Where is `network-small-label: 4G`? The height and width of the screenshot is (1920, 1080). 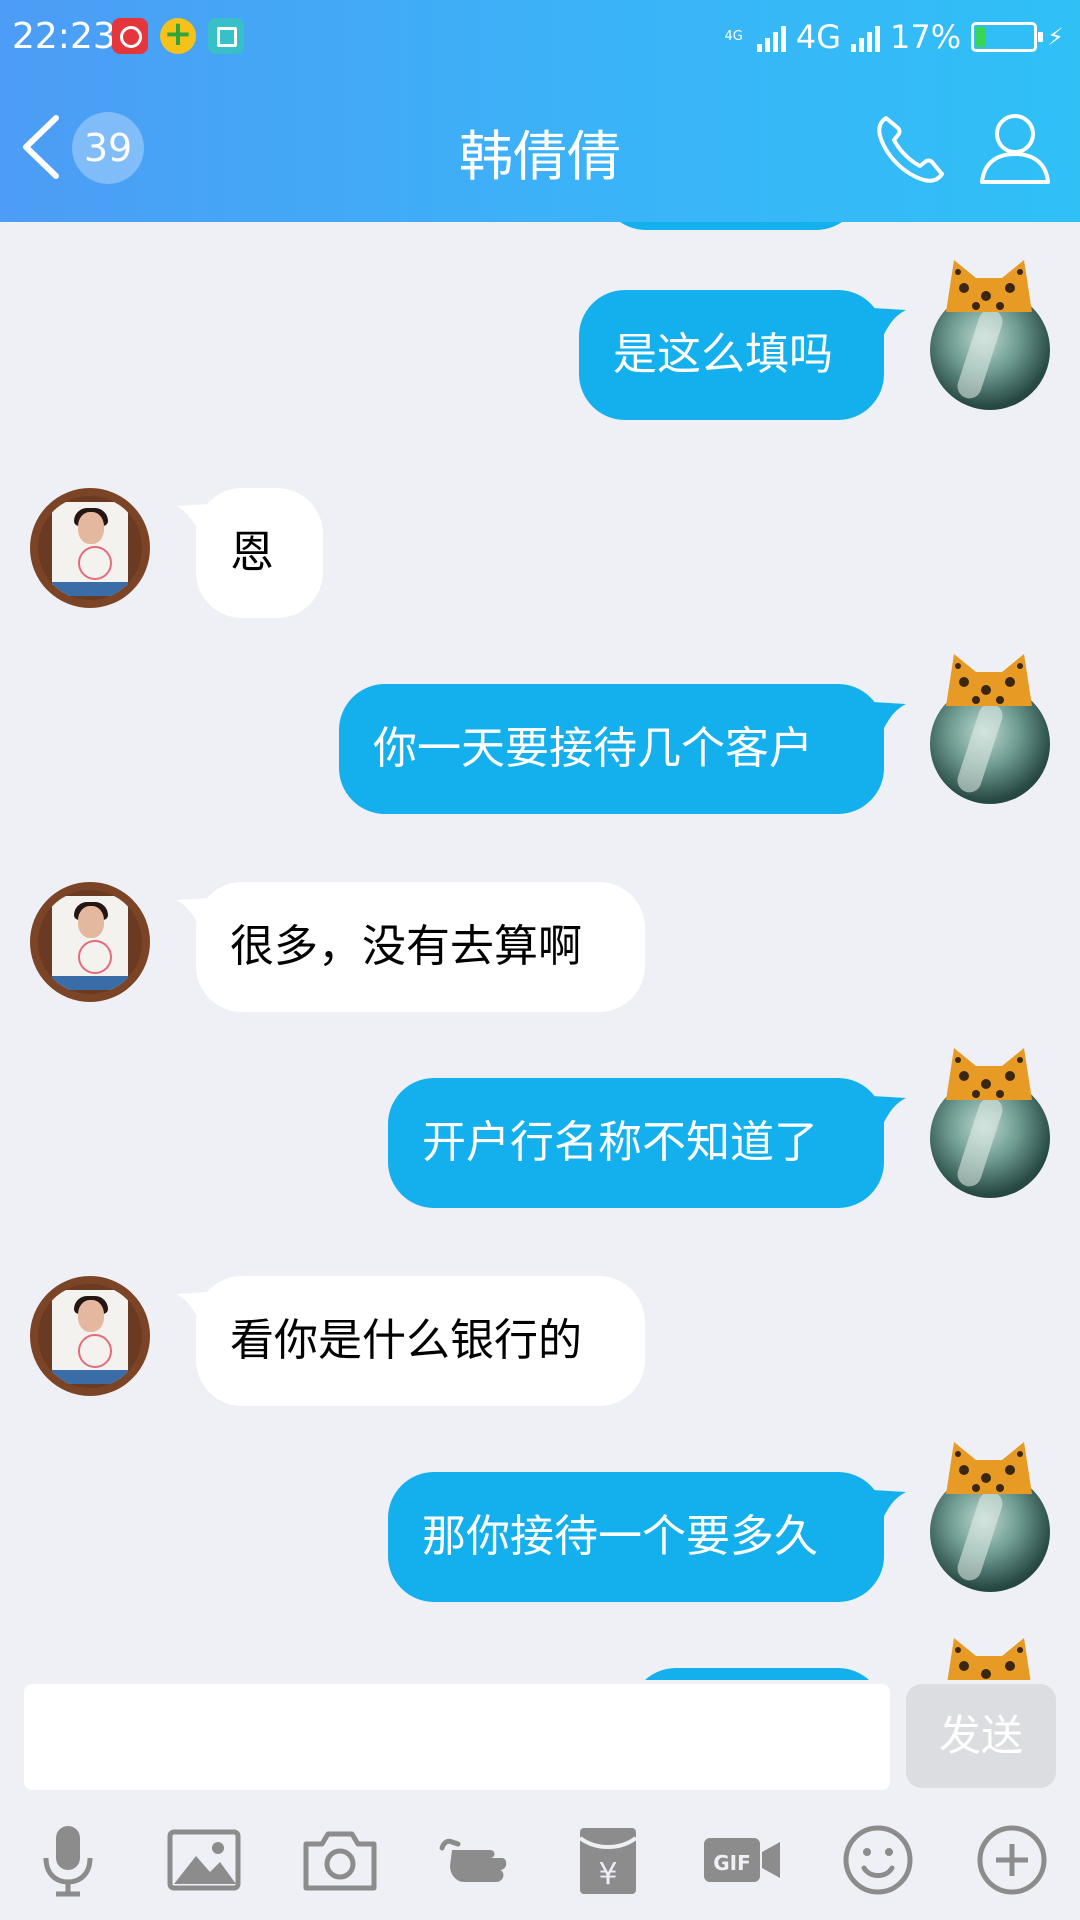
network-small-label: 4G is located at coordinates (733, 36).